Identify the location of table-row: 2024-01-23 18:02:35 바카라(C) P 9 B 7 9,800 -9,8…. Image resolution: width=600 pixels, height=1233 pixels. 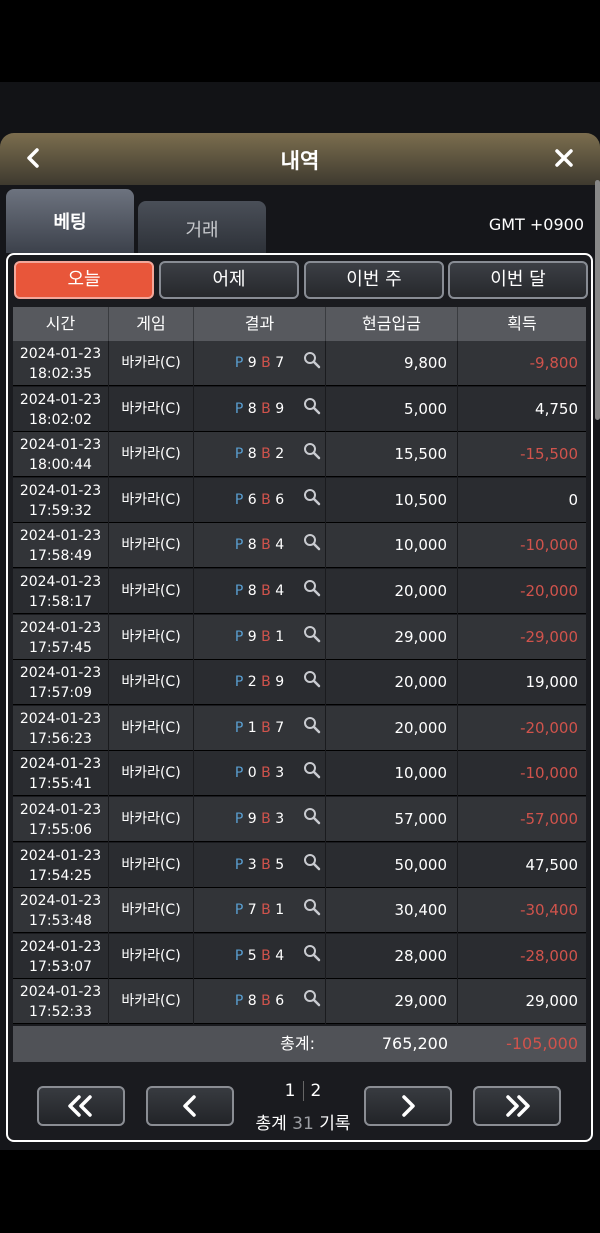
(299, 363).